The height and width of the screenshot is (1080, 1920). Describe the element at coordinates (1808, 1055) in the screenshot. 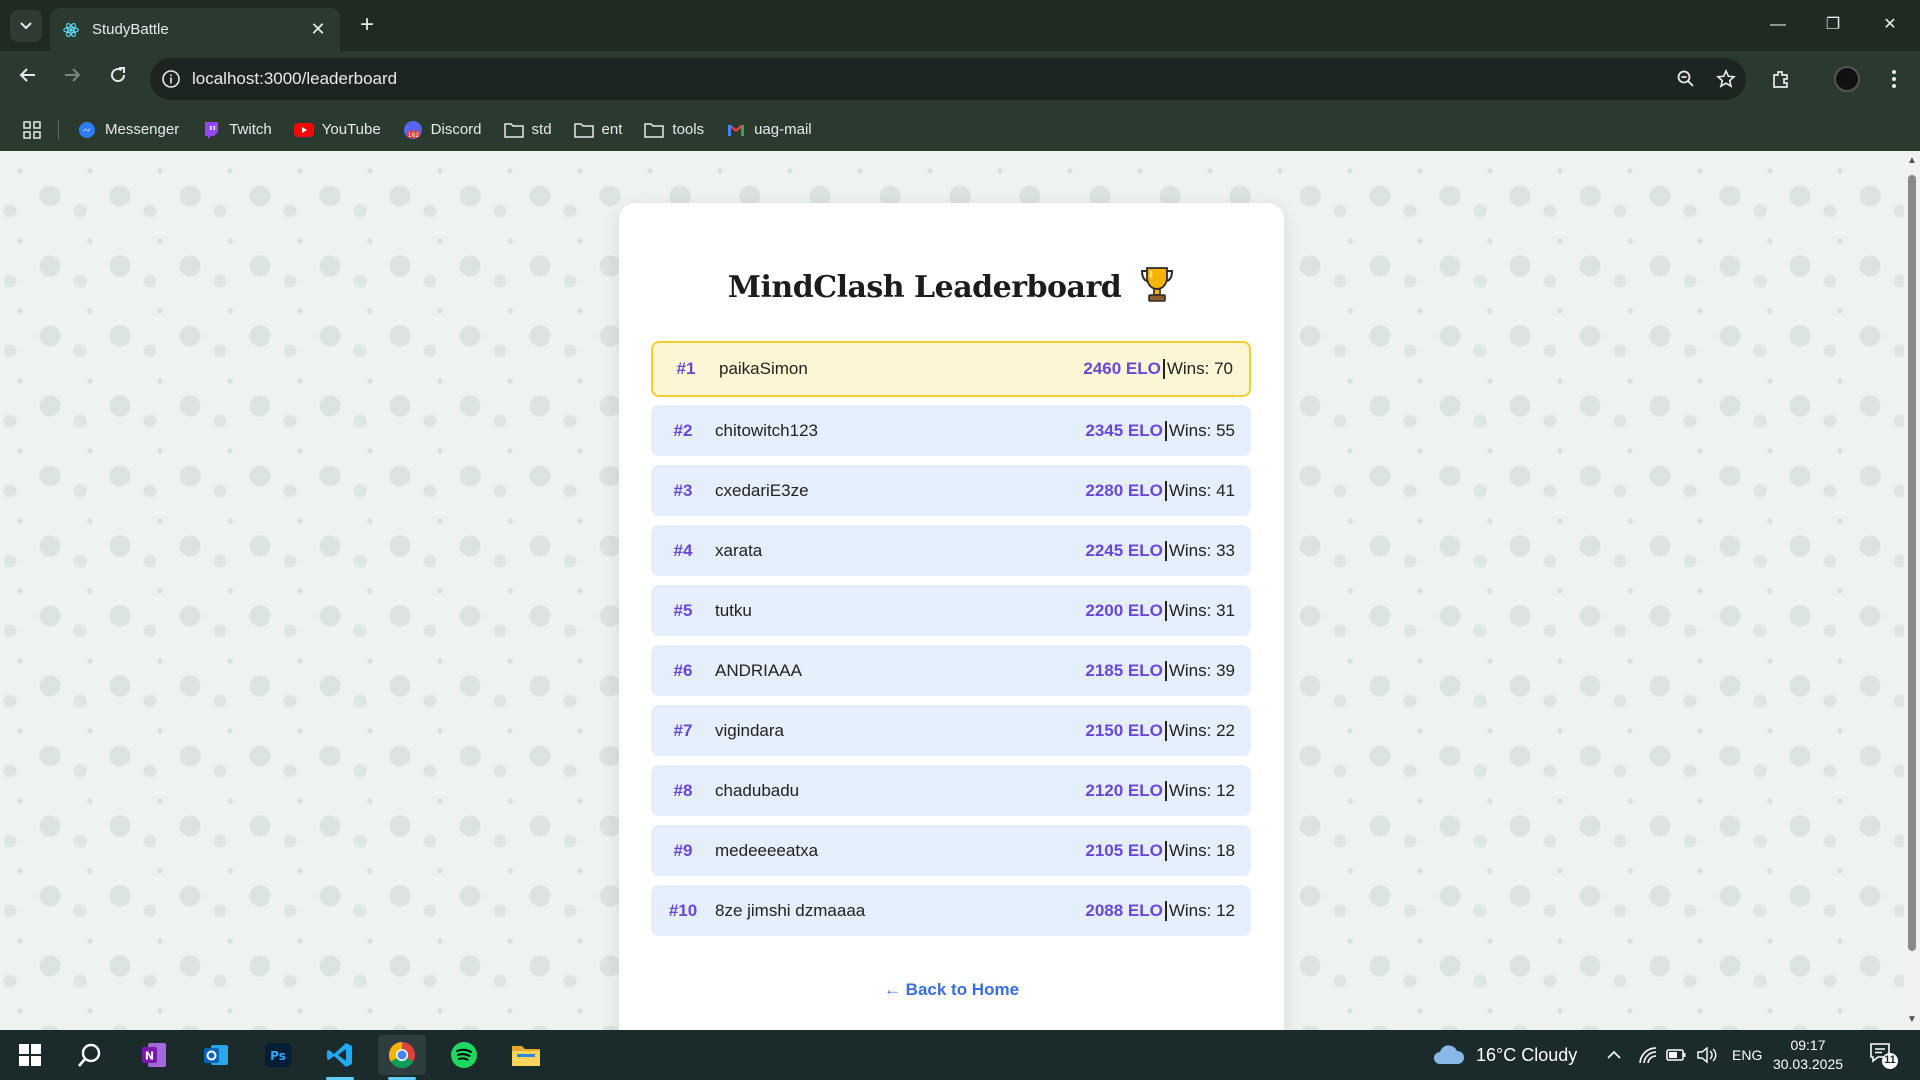

I see `system-clock: 09:17 30.03.2025` at that location.